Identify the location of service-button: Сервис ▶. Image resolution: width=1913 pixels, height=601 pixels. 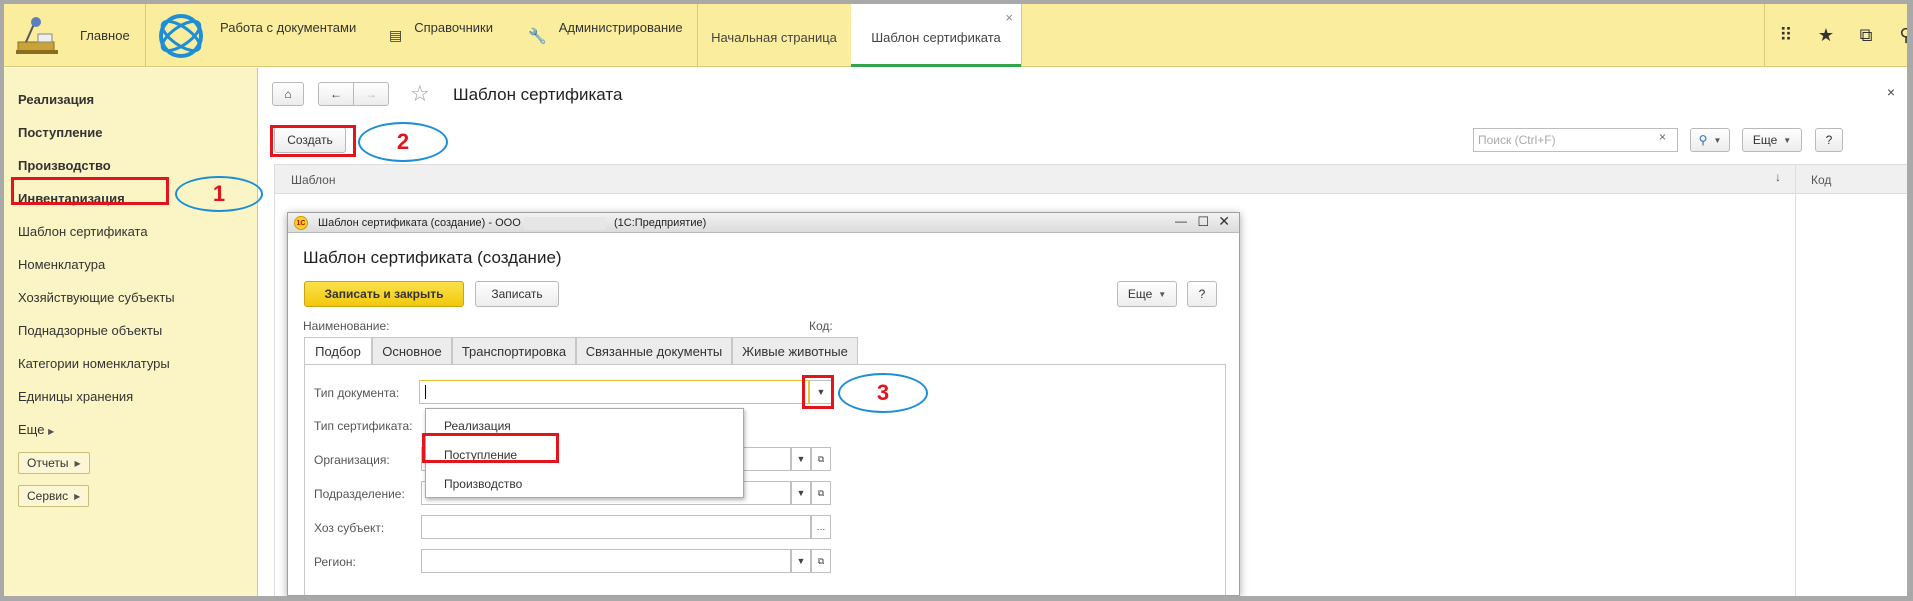
(54, 496).